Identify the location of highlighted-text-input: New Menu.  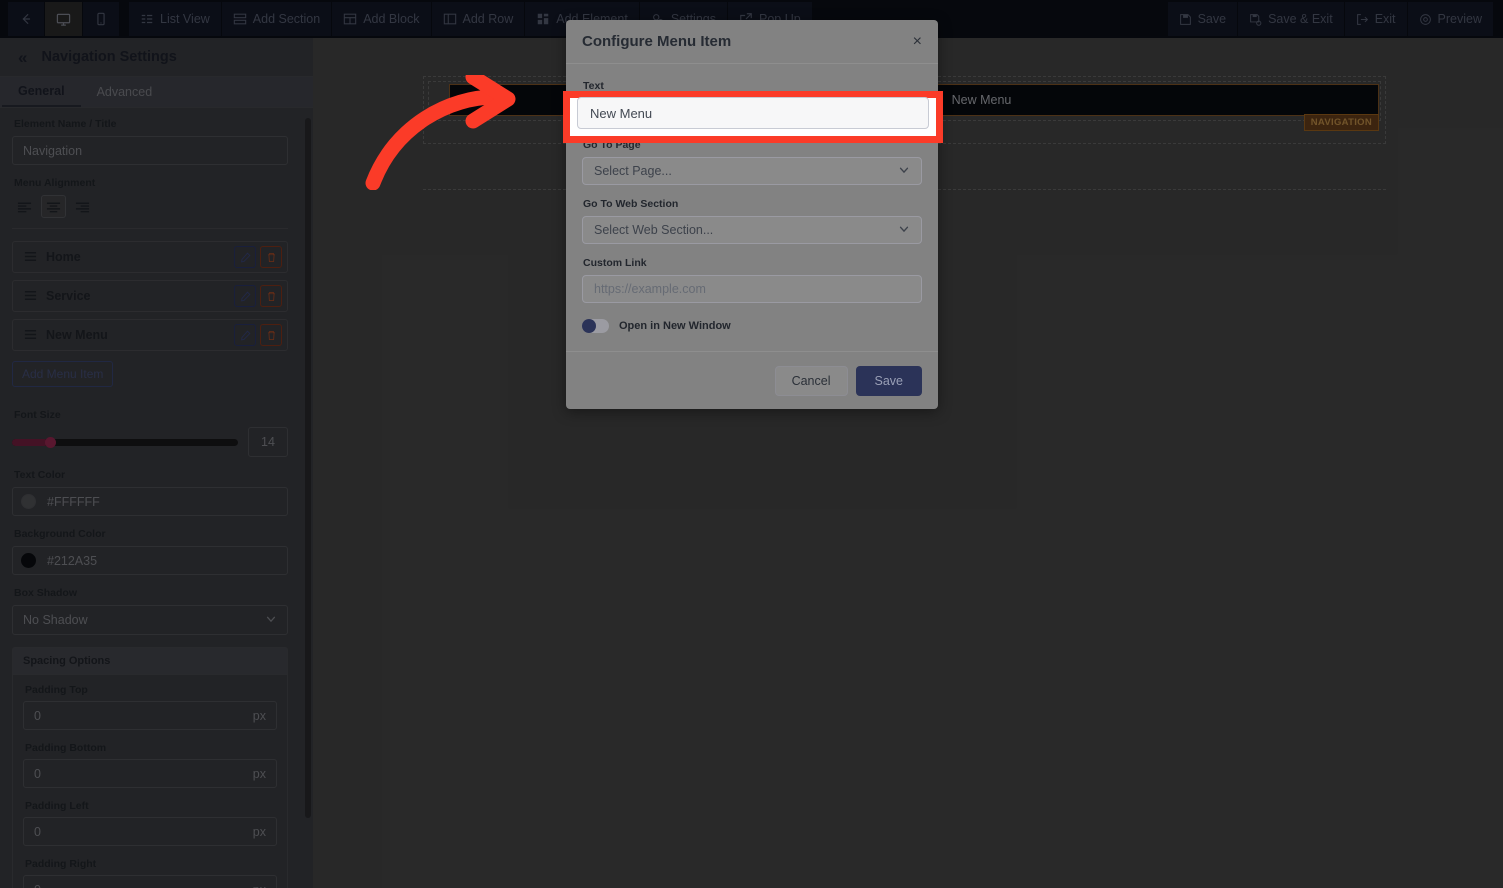
(753, 113).